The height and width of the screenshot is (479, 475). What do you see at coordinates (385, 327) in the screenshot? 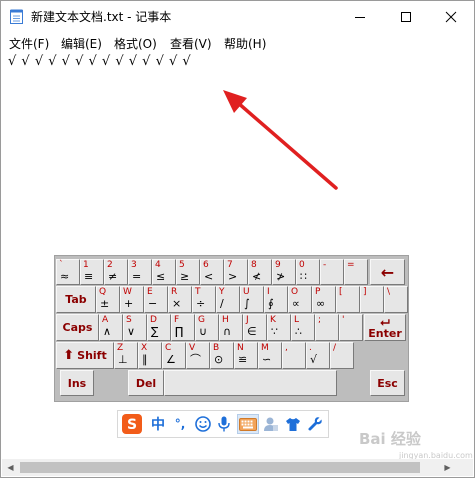
I see `enter-key: ⮠ Enter` at bounding box center [385, 327].